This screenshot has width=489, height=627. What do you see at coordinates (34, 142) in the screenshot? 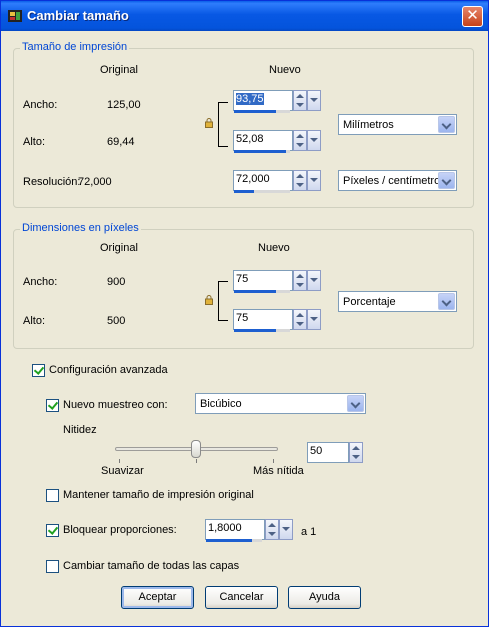
I see `print-height-label: Alto:` at bounding box center [34, 142].